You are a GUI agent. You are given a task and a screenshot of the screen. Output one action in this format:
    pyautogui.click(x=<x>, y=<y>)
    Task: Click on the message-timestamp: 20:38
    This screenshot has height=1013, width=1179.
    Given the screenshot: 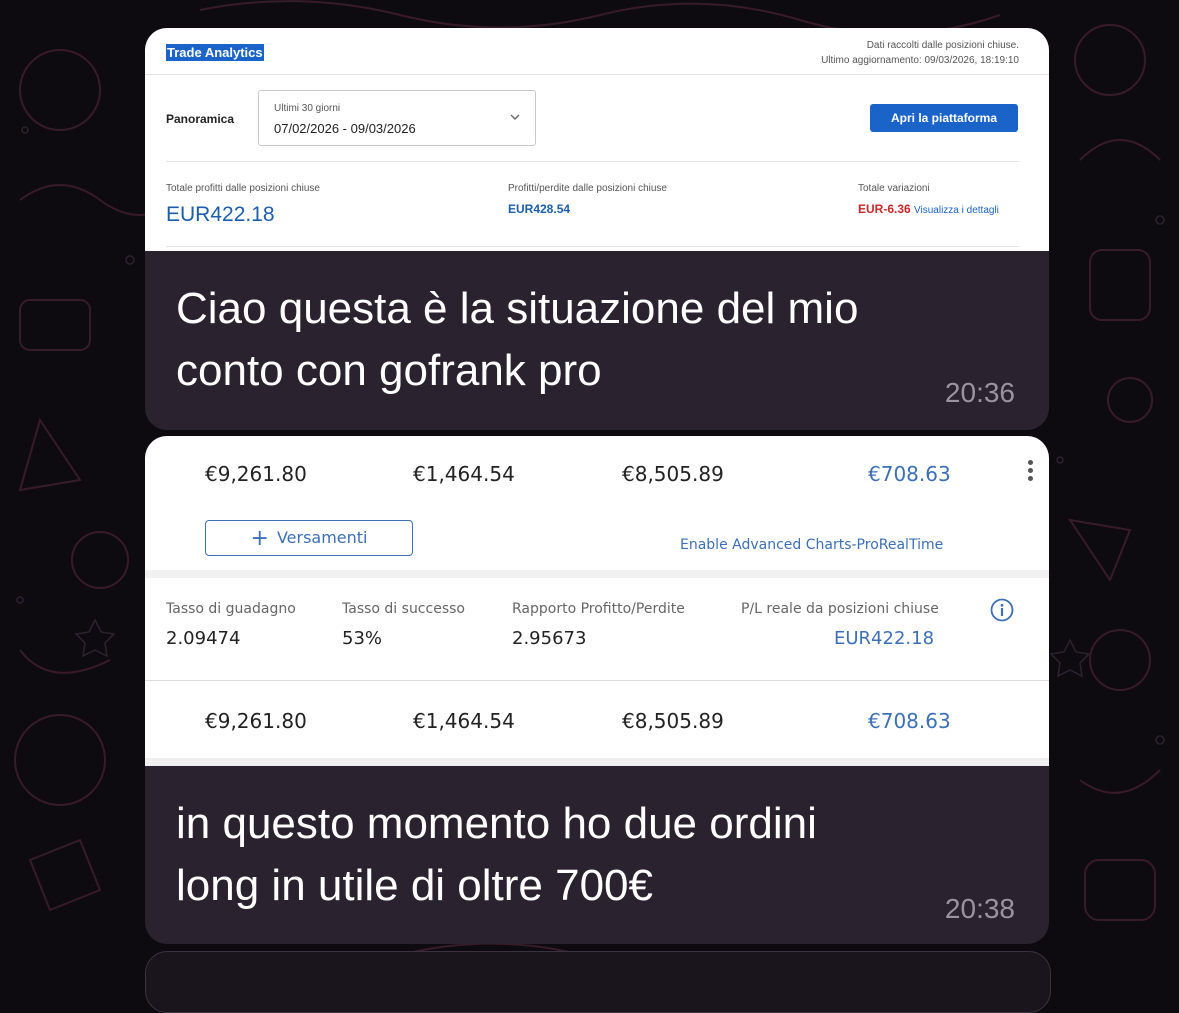 What is the action you would take?
    pyautogui.click(x=979, y=908)
    